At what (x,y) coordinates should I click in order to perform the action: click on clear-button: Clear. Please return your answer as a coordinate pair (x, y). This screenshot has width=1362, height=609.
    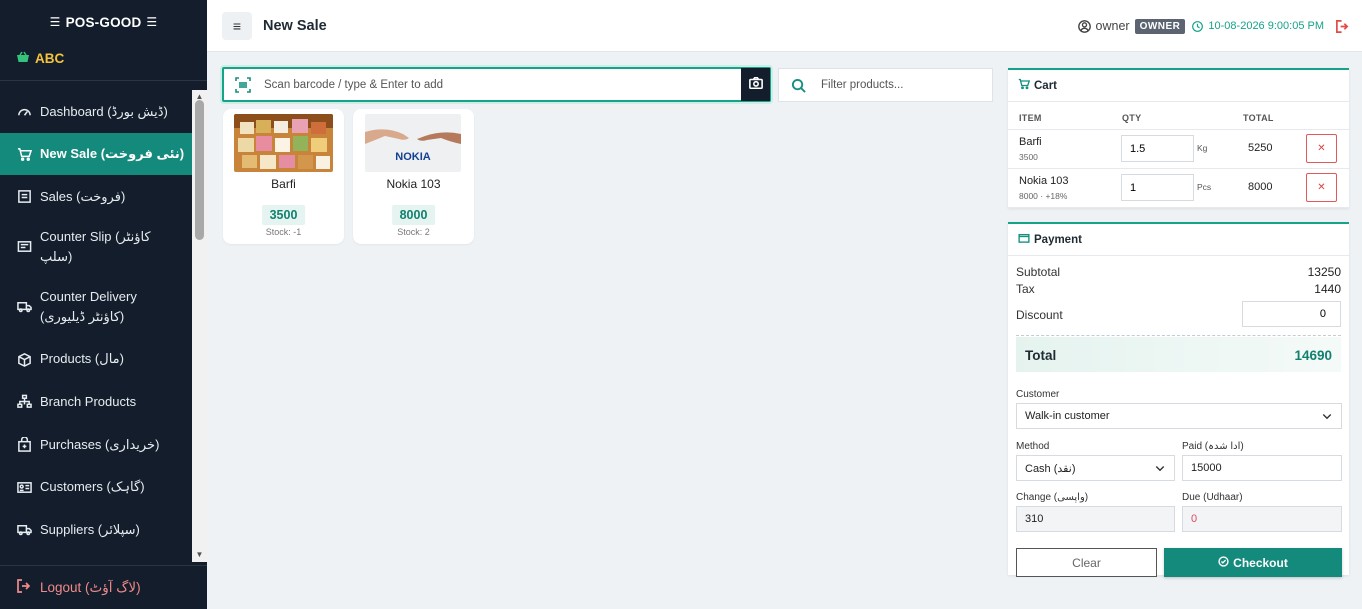
    Looking at the image, I should click on (1086, 562).